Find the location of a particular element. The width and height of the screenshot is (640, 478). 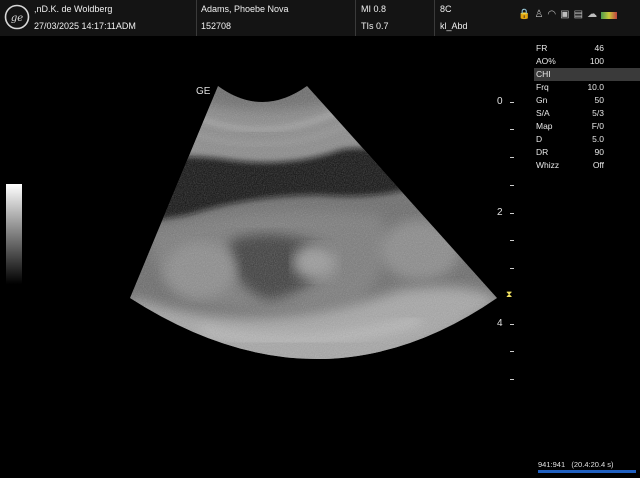

cloud-icon: ☁ is located at coordinates (592, 15).